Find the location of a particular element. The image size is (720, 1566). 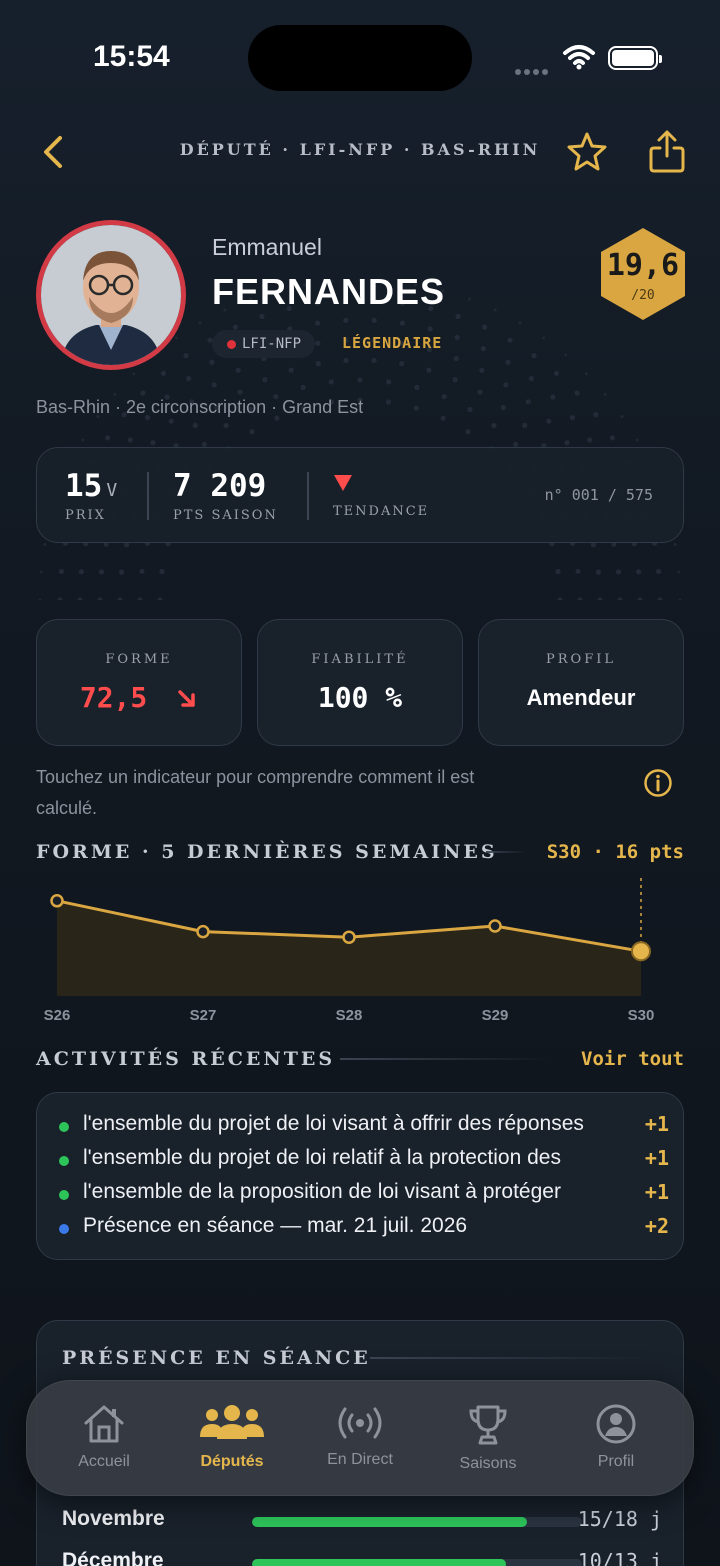

indicator-value: 72,5 is located at coordinates (139, 697).